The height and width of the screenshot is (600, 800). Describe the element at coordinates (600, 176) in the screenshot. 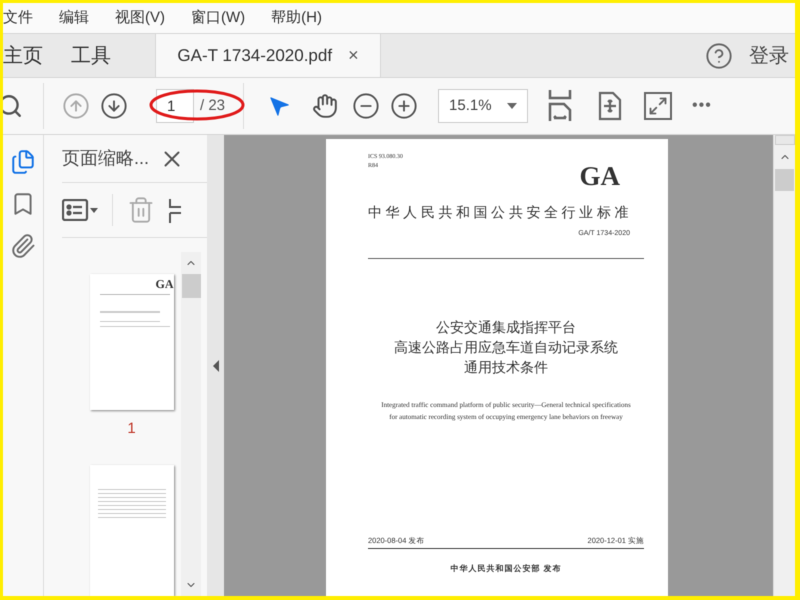

I see `standard-logo: GA` at that location.